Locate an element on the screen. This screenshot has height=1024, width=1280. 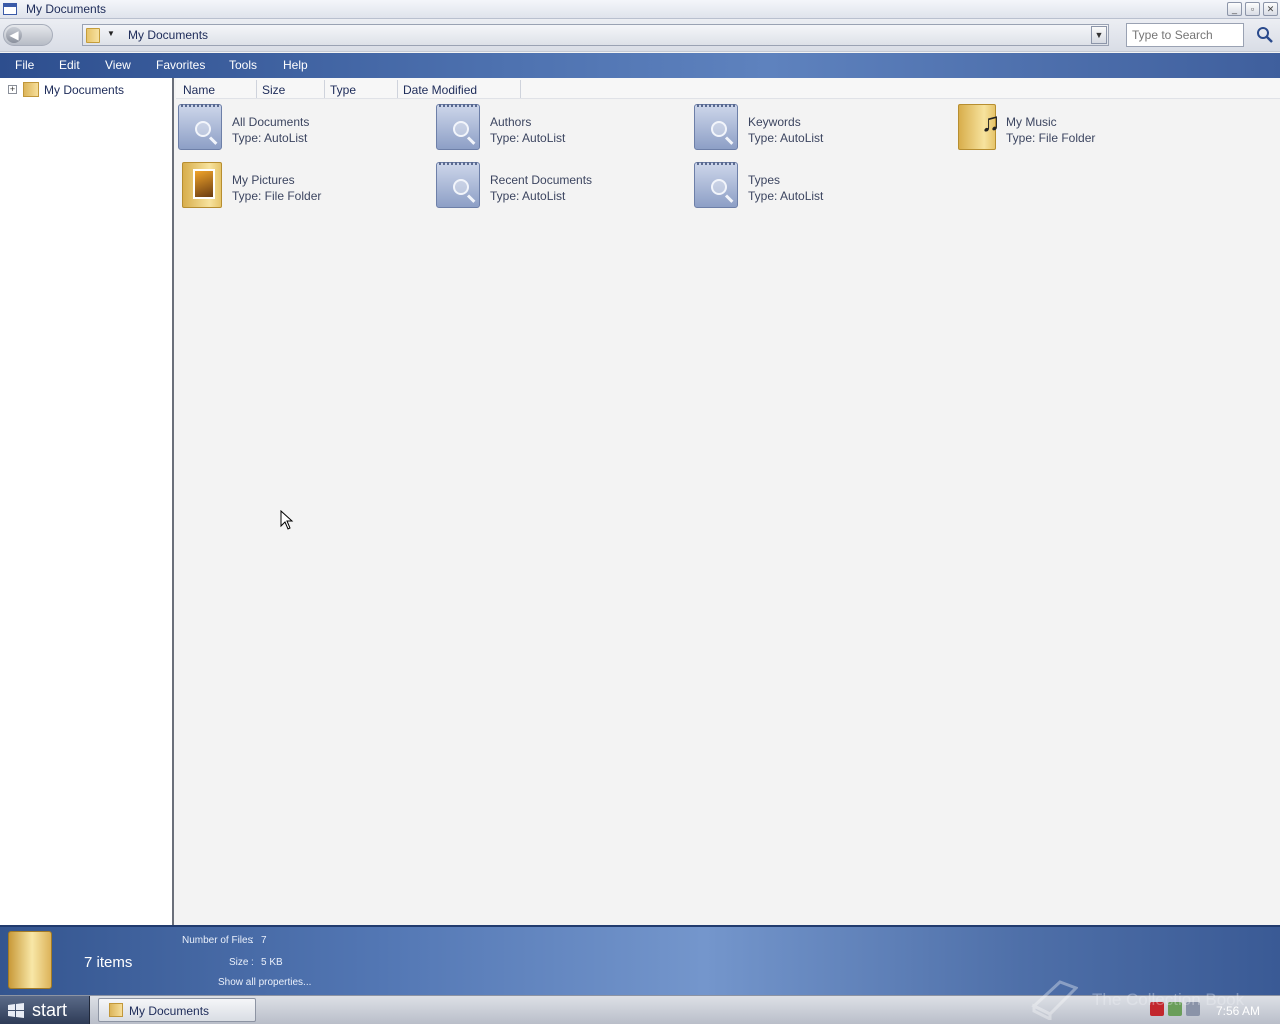
taskbar-item-label: My Documents is located at coordinates (169, 1011).